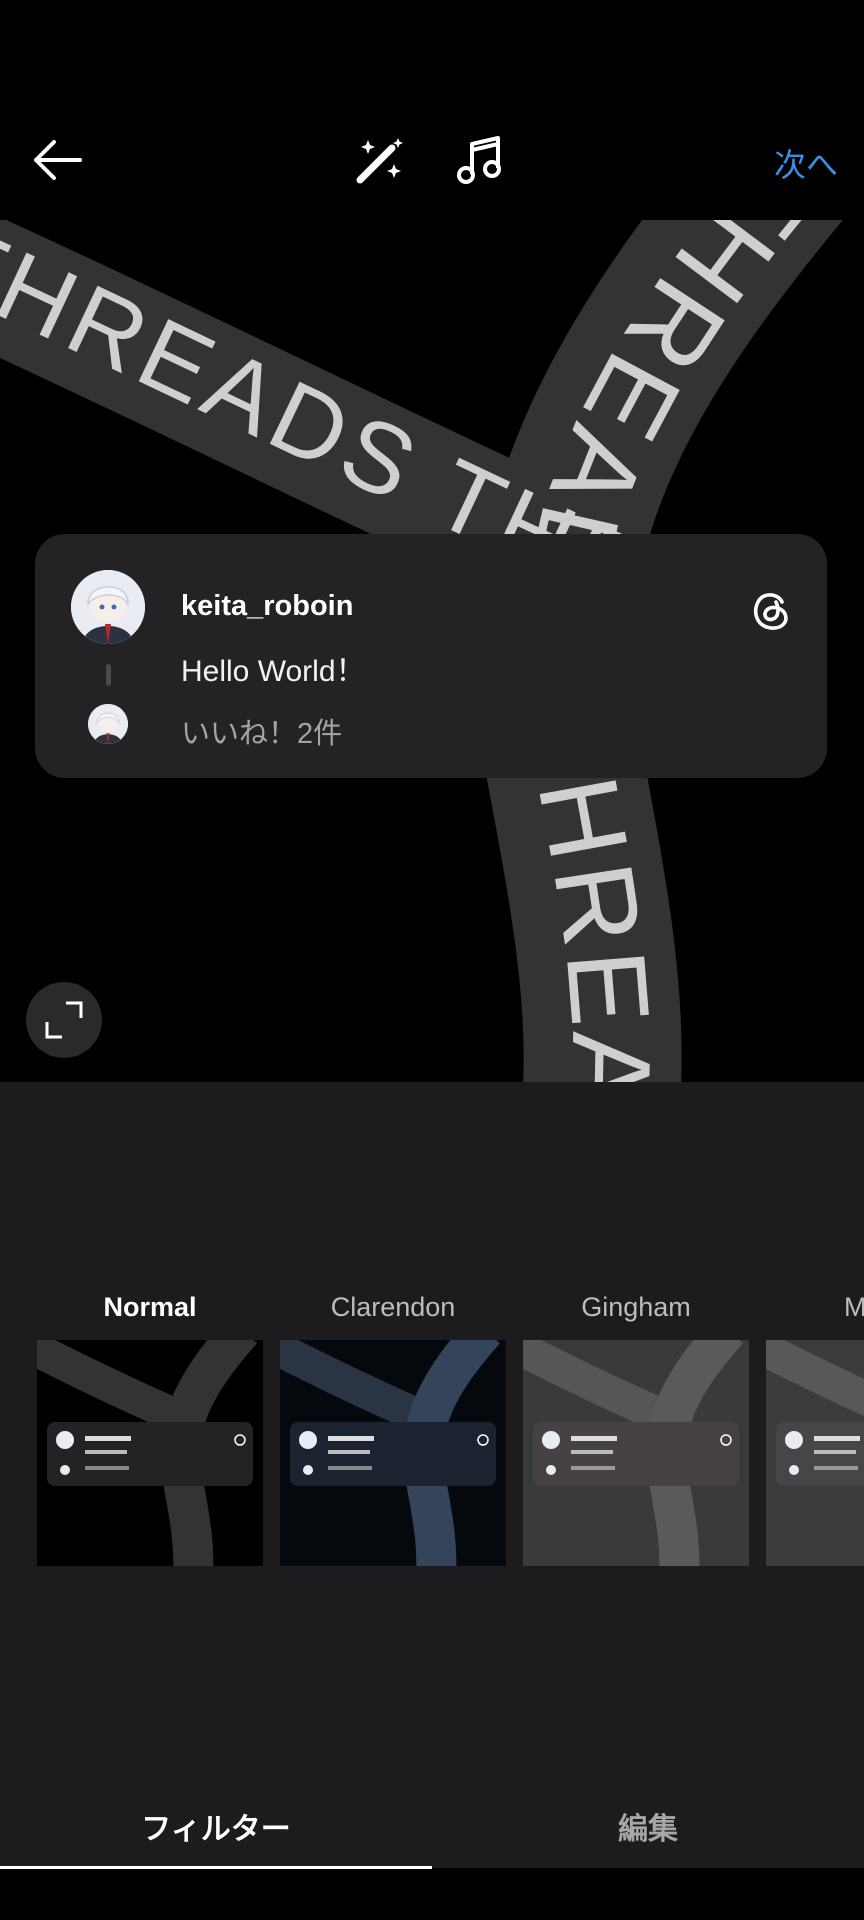  I want to click on small-avatar, so click(108, 724).